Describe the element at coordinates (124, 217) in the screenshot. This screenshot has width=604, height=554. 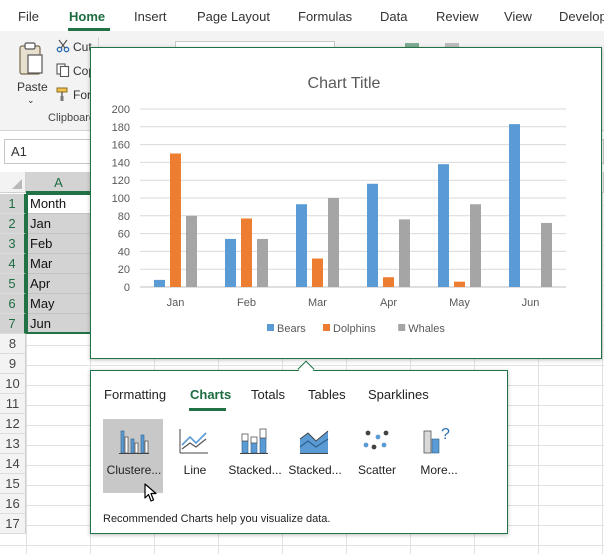
I see `y-tick-label: 80` at that location.